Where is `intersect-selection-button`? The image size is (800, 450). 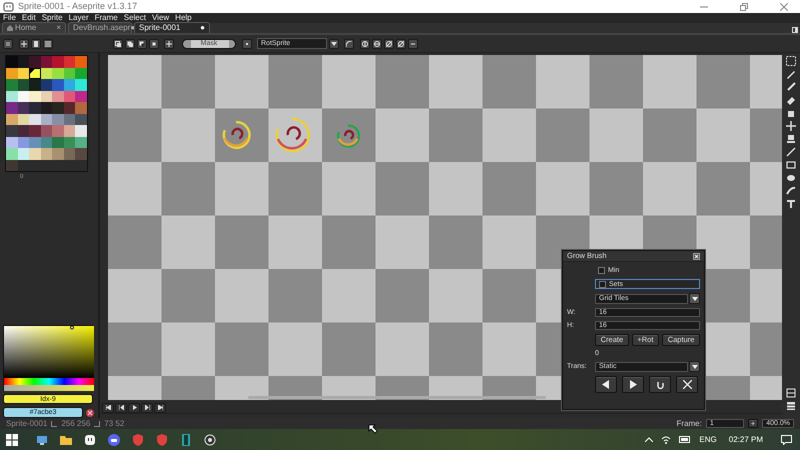 intersect-selection-button is located at coordinates (154, 43).